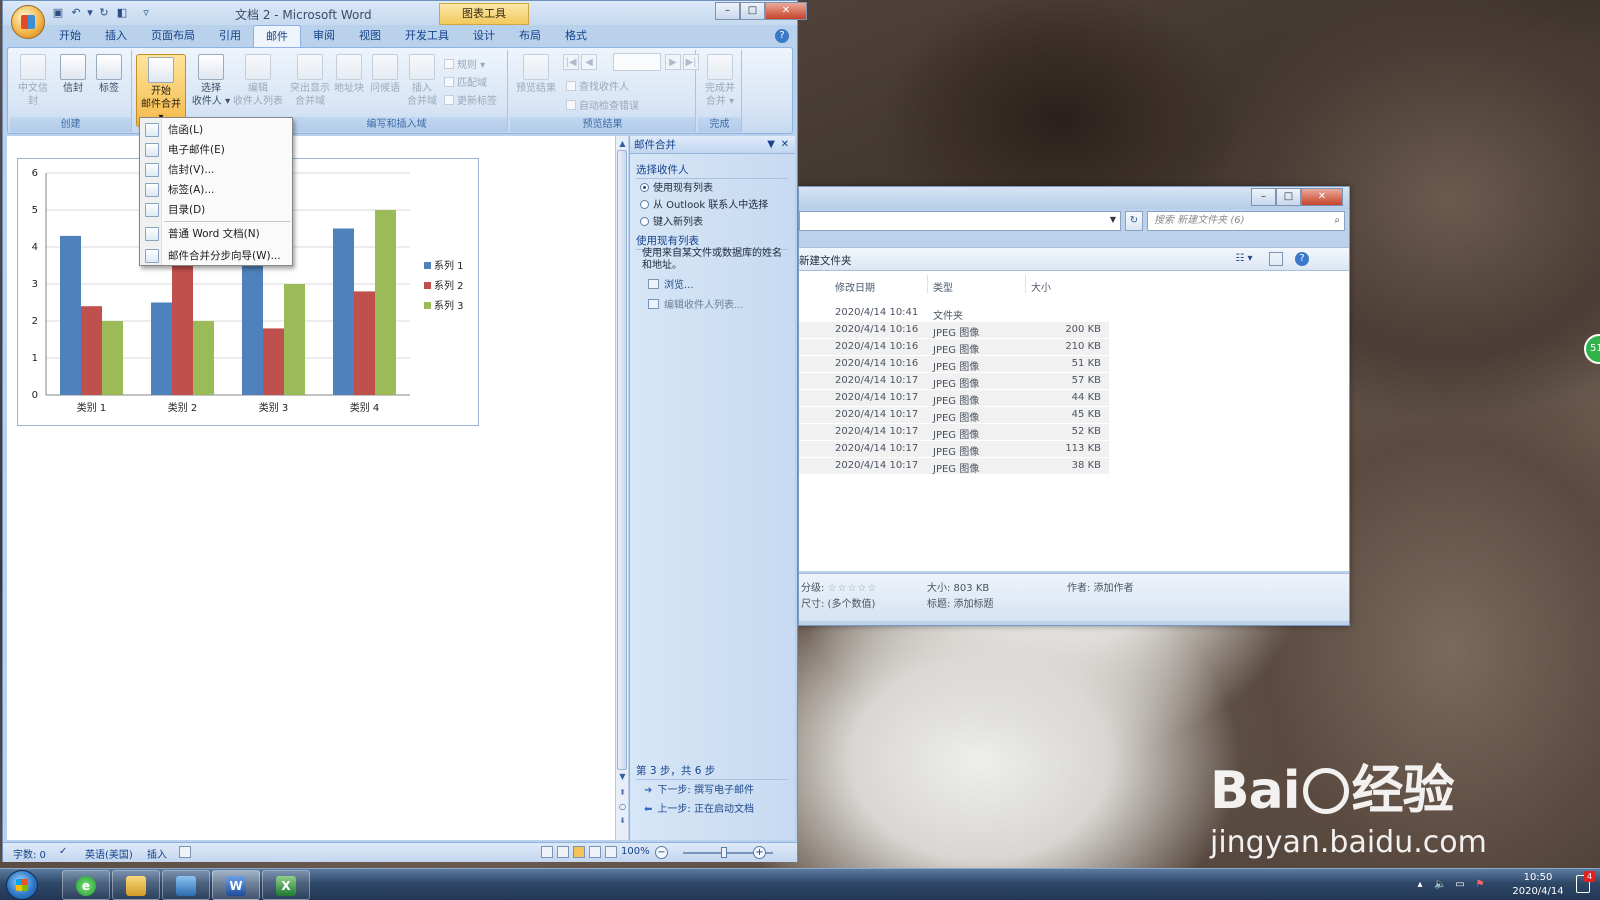  What do you see at coordinates (33, 81) in the screenshot?
I see `chinese-envelope-button: 中文信封` at bounding box center [33, 81].